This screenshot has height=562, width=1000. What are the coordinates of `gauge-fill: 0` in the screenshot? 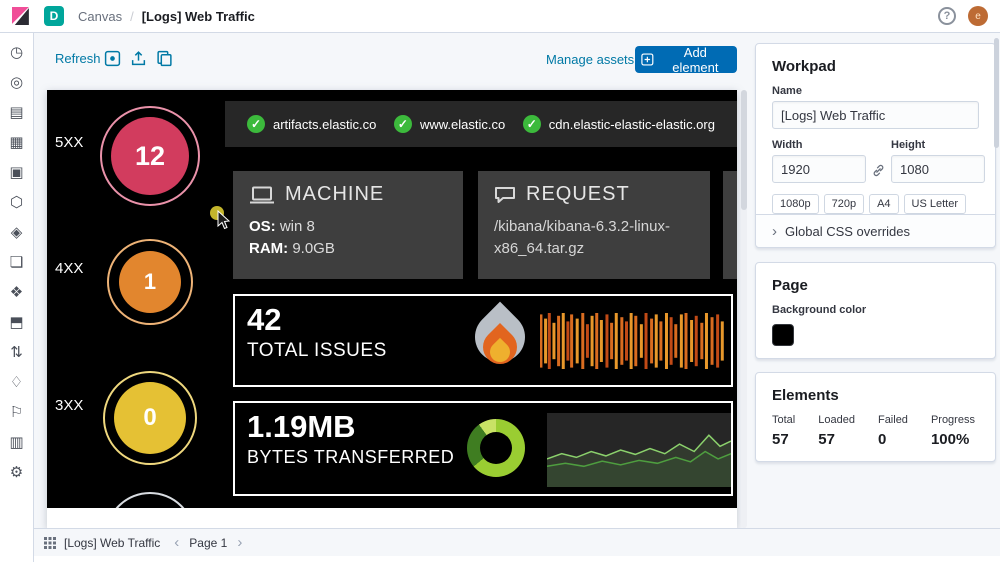 It's located at (150, 418).